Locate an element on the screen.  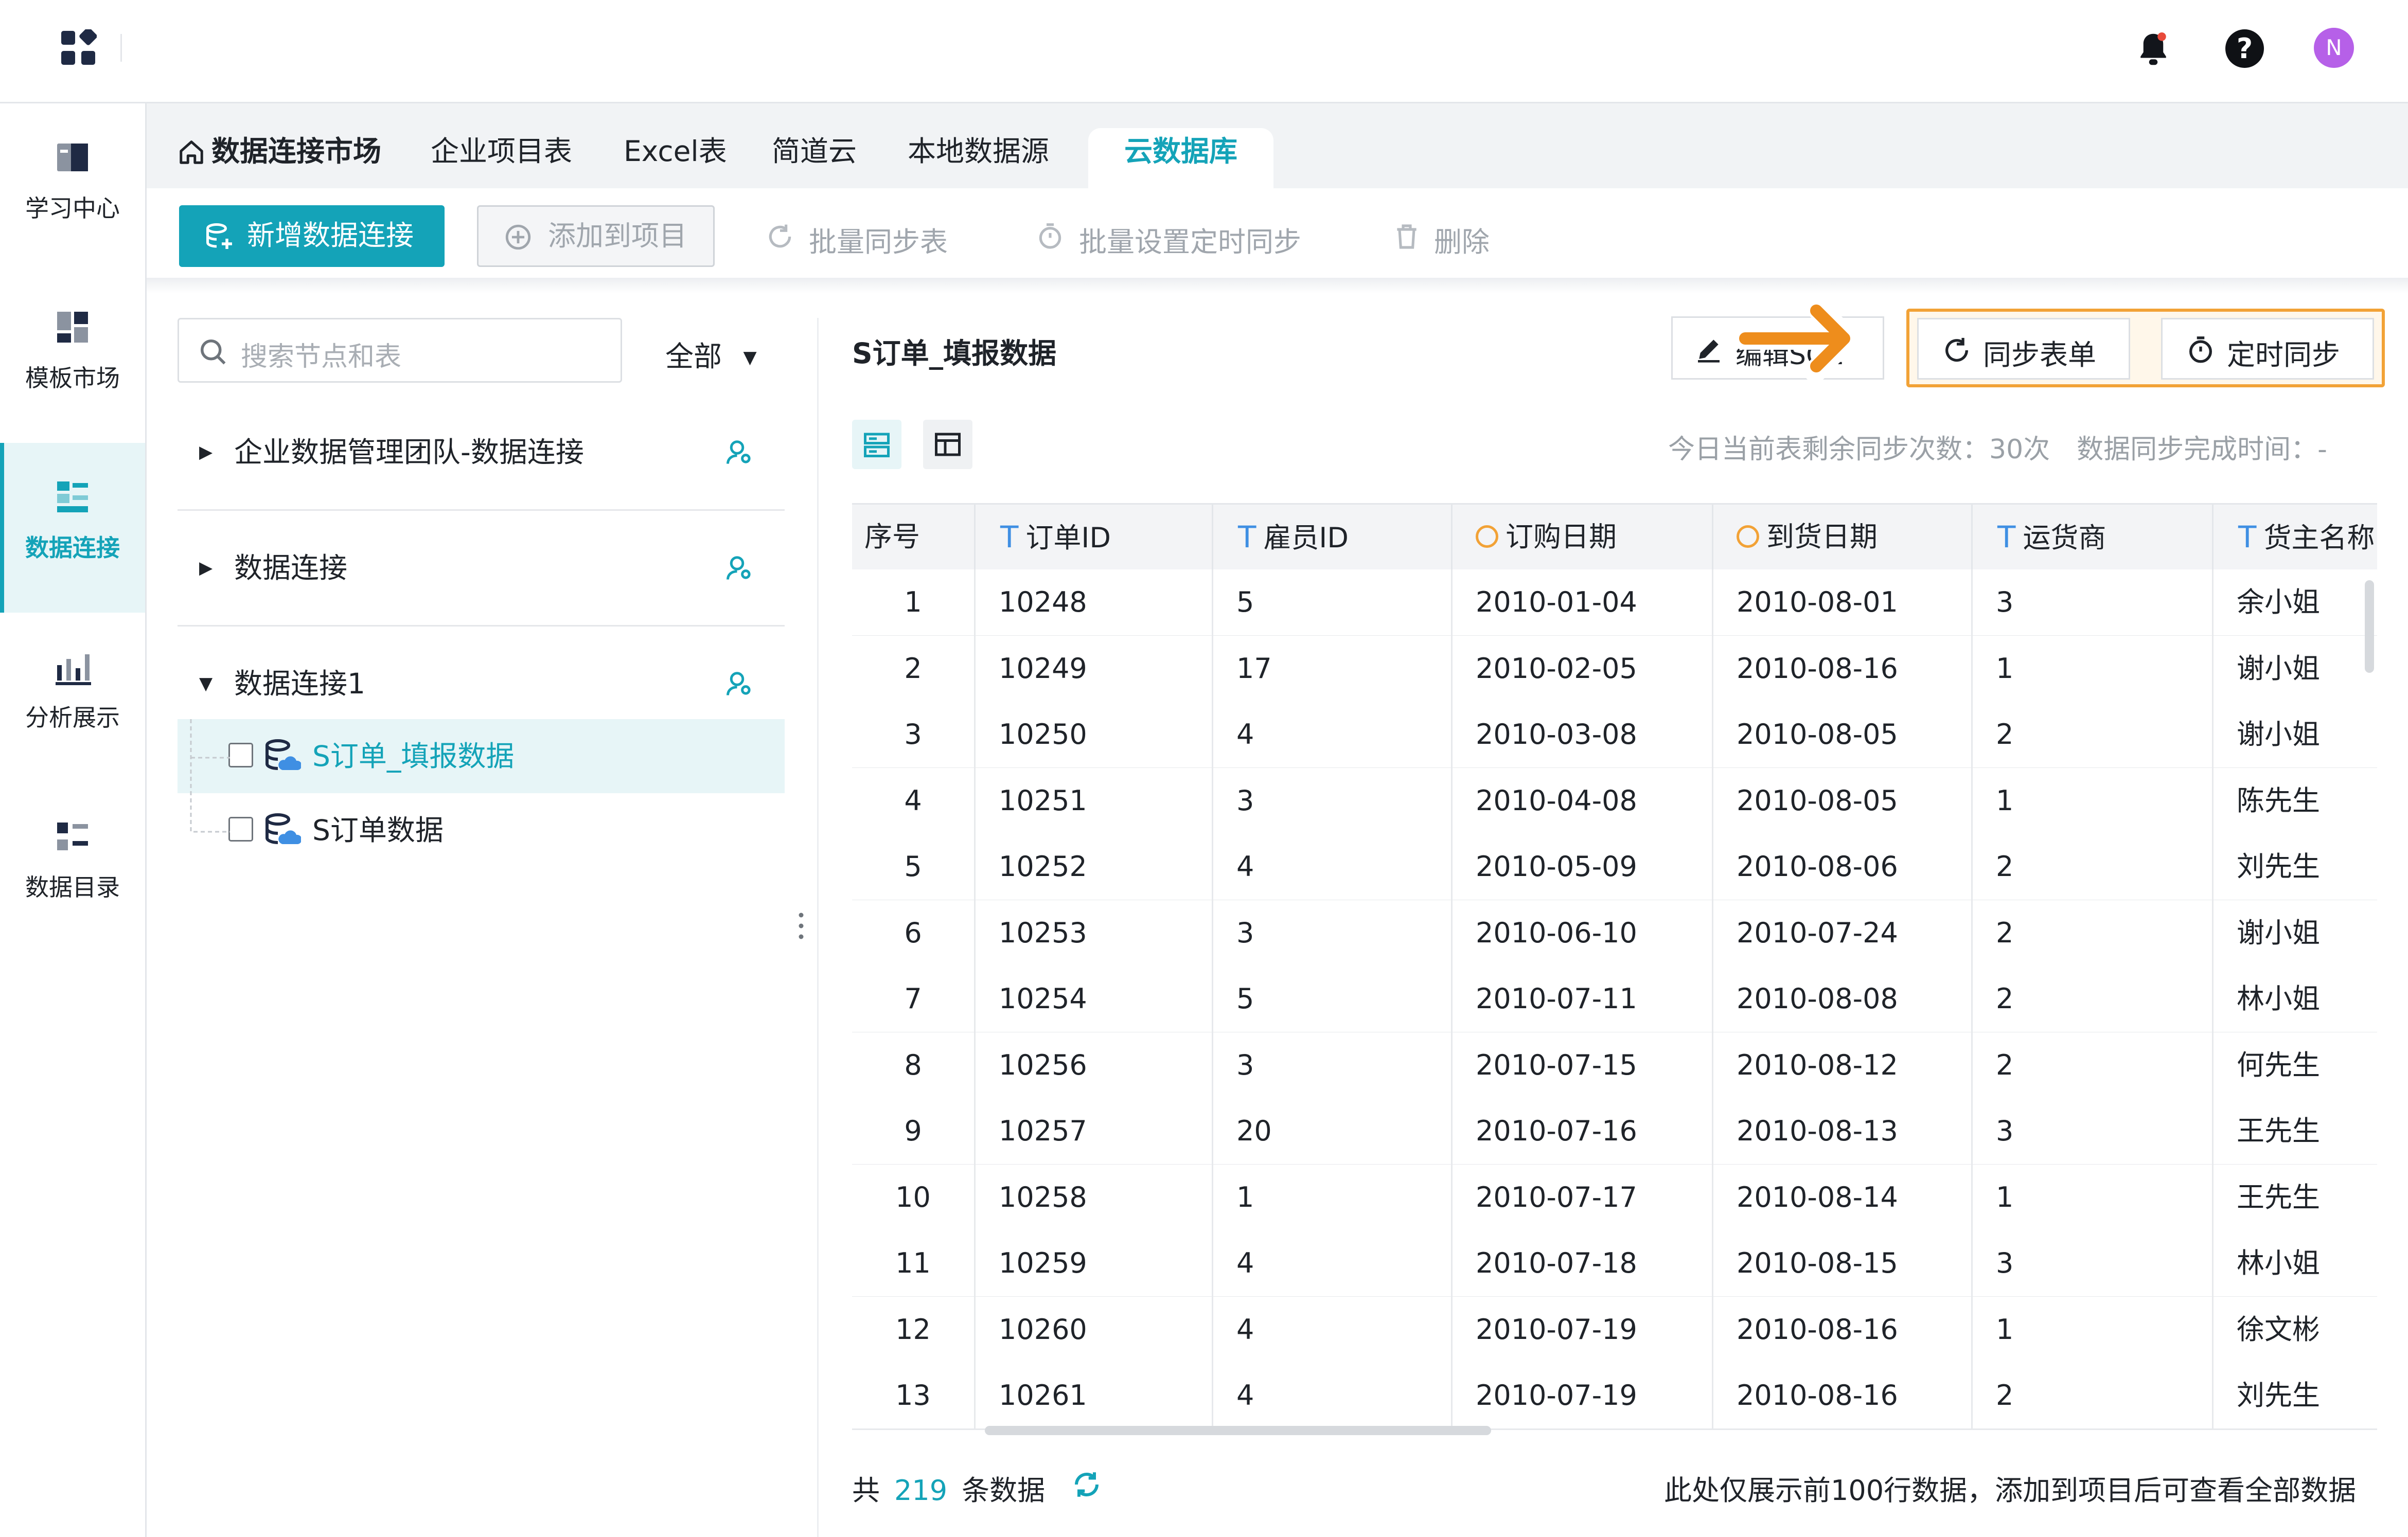
tab-jiandaoyun: 简道云 is located at coordinates (814, 158).